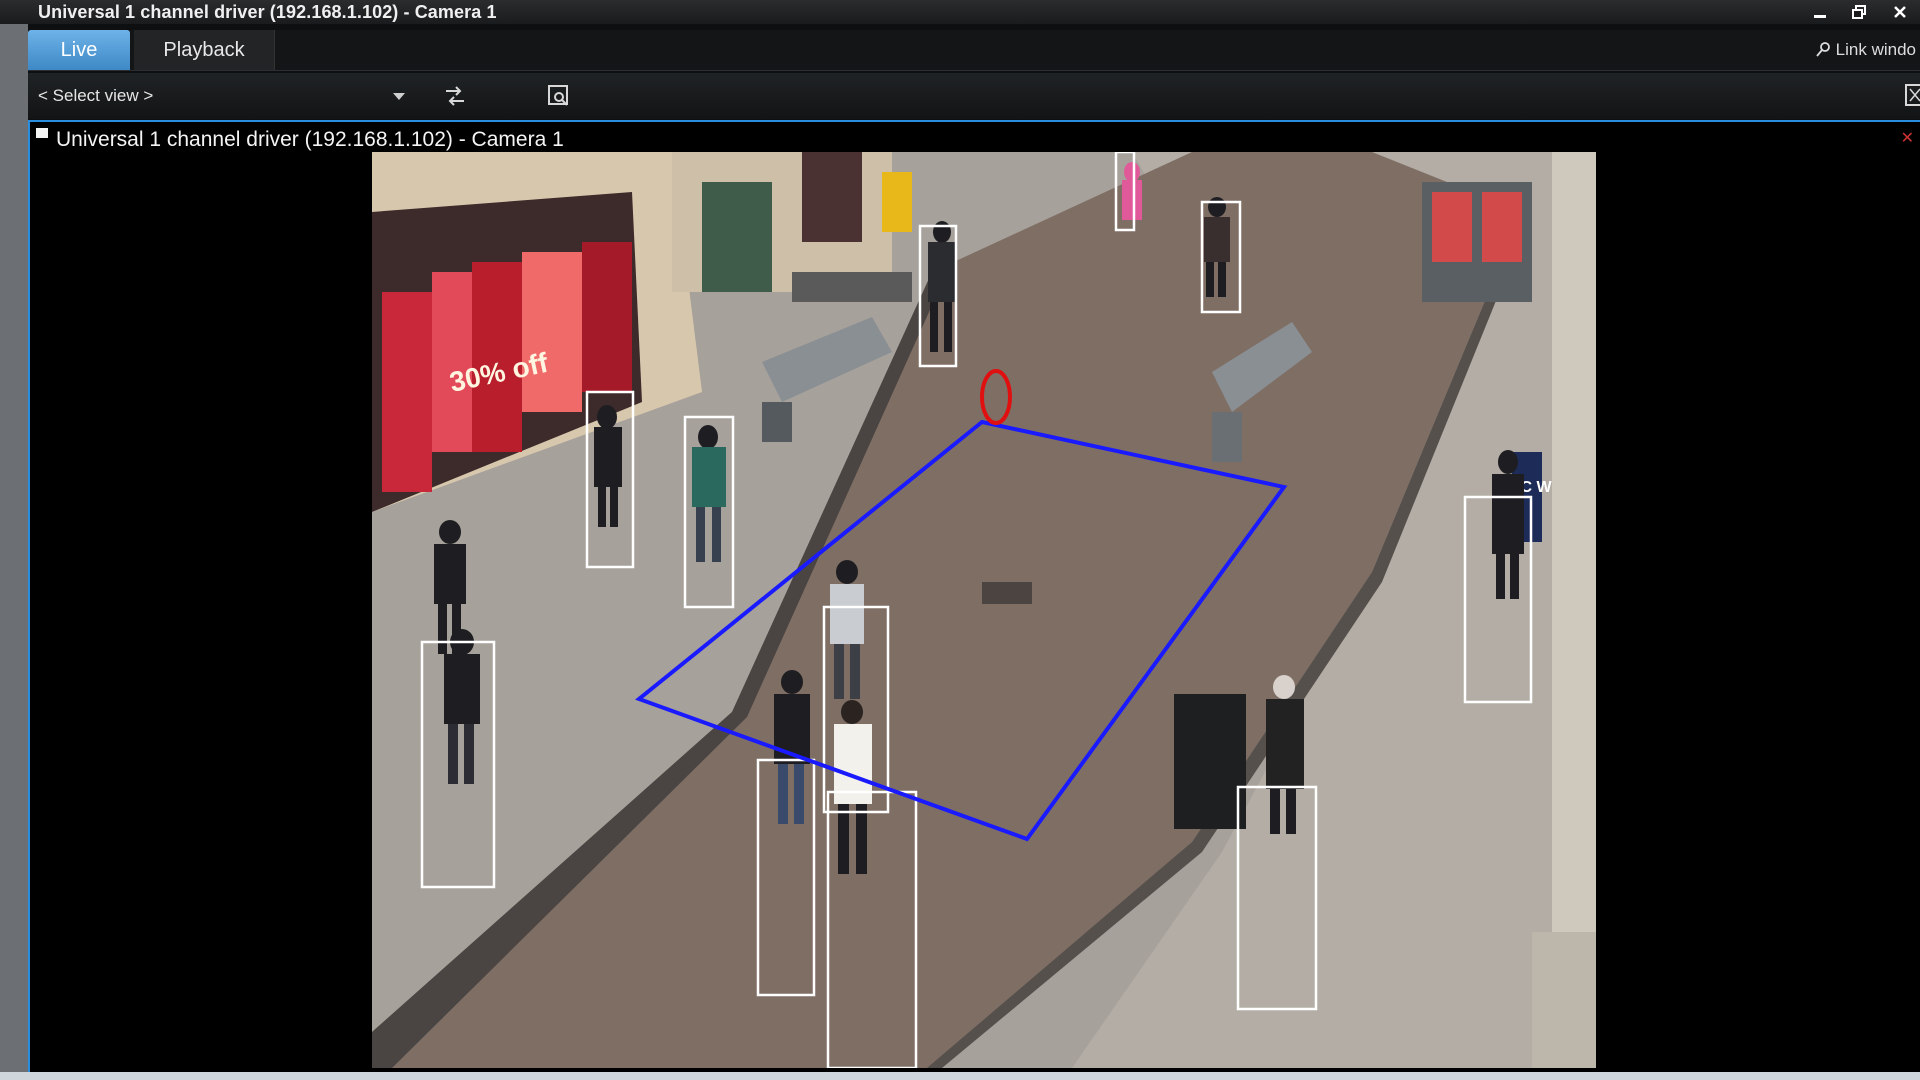 This screenshot has width=1920, height=1080. Describe the element at coordinates (228, 96) in the screenshot. I see `select-view-dropdown: < Select view >` at that location.